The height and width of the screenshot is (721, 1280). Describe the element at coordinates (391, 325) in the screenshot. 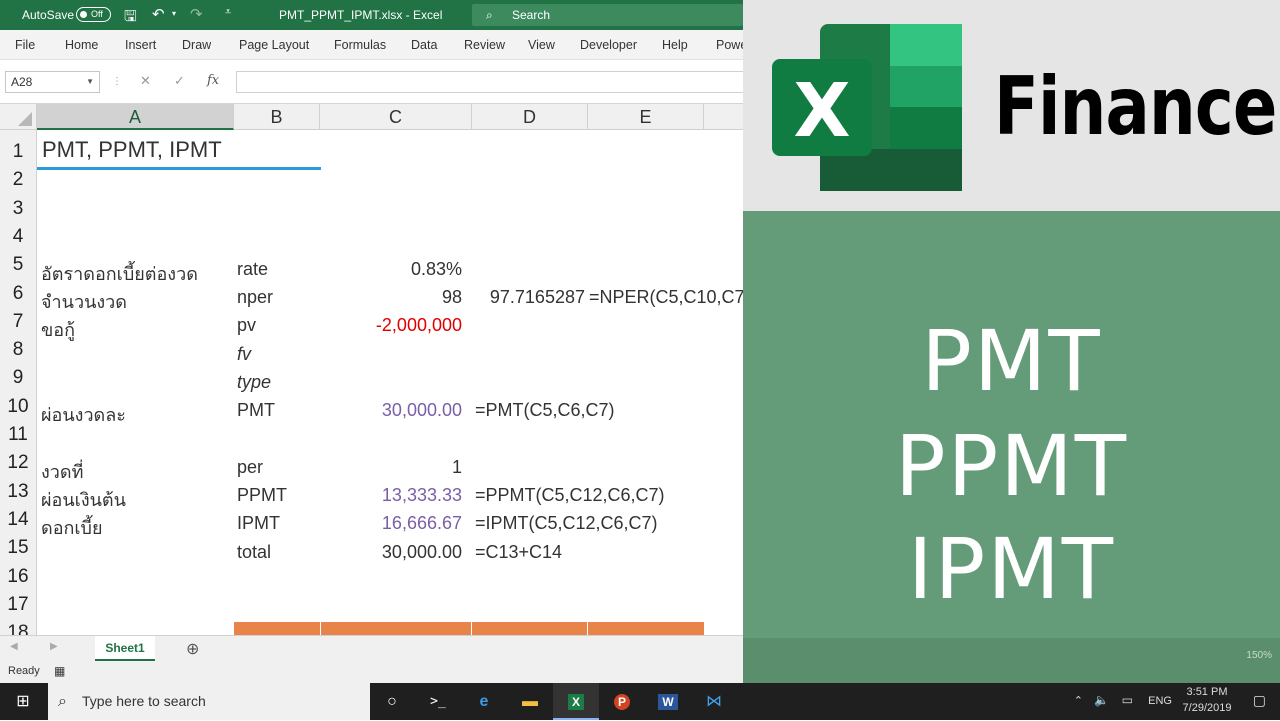

I see `cell-c7: -2,000,000` at that location.